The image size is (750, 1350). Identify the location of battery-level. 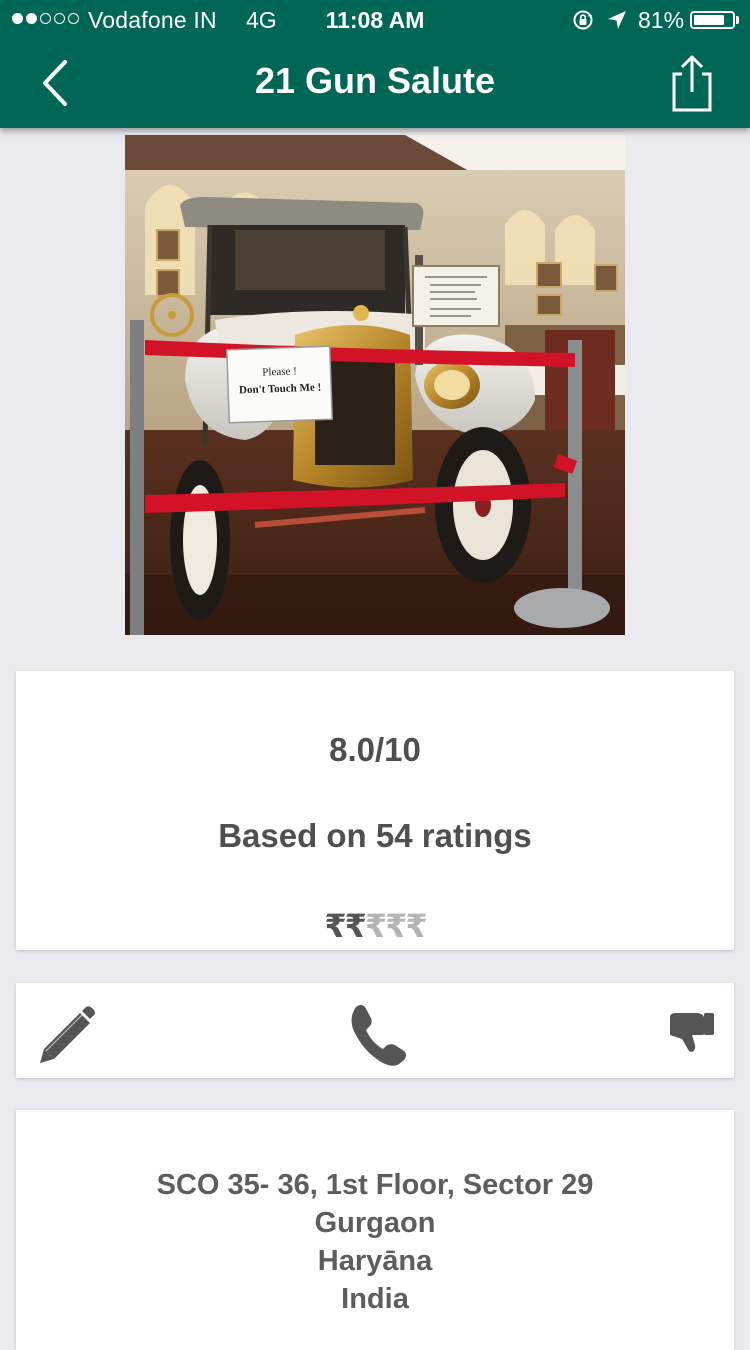
(709, 20).